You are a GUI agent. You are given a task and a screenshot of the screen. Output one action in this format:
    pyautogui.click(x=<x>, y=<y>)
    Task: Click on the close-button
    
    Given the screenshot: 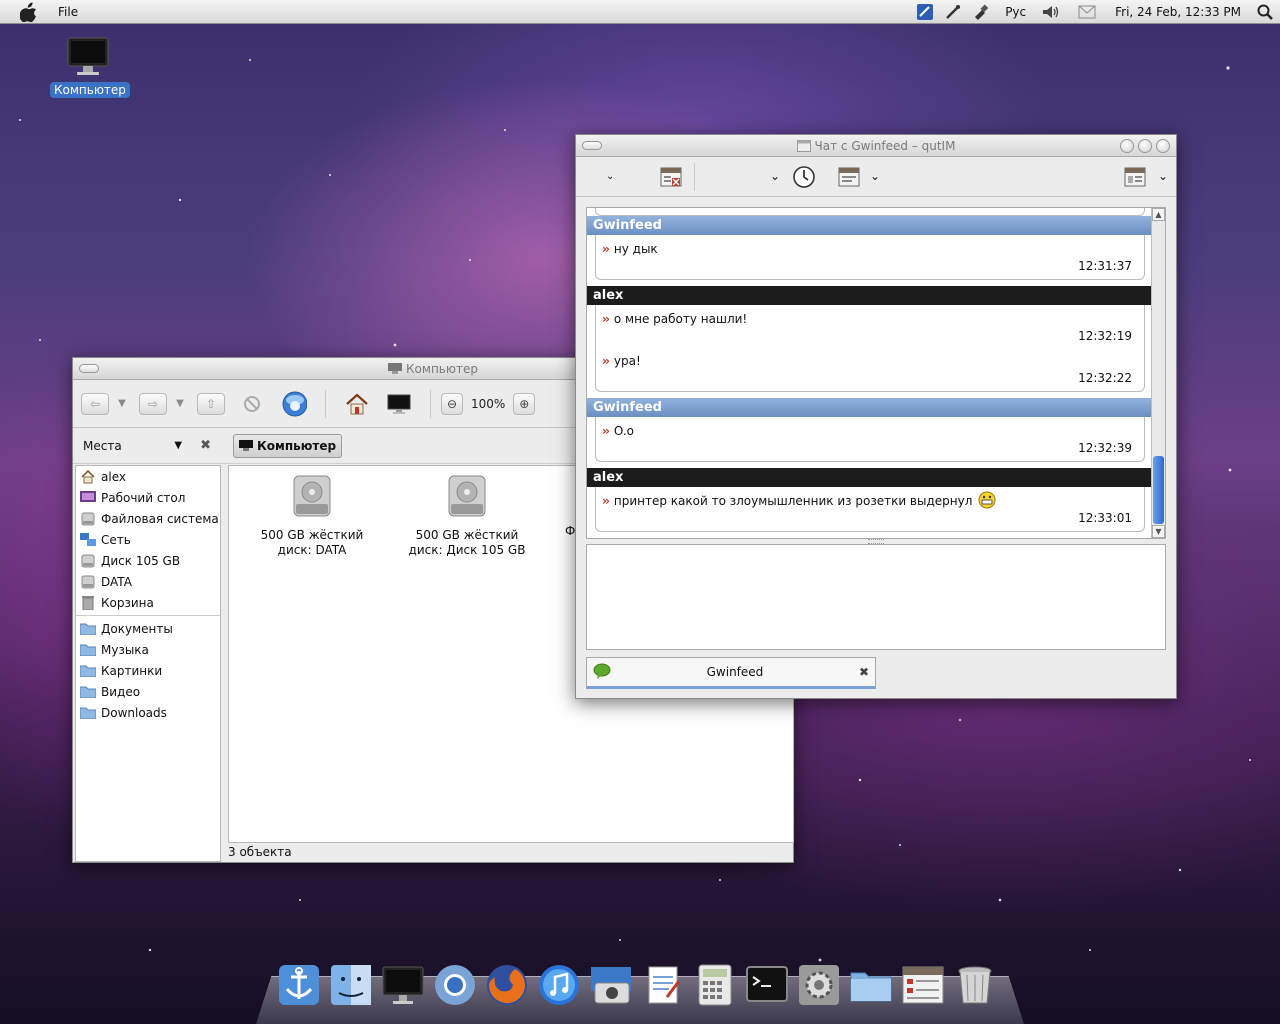 What is the action you would take?
    pyautogui.click(x=1163, y=146)
    